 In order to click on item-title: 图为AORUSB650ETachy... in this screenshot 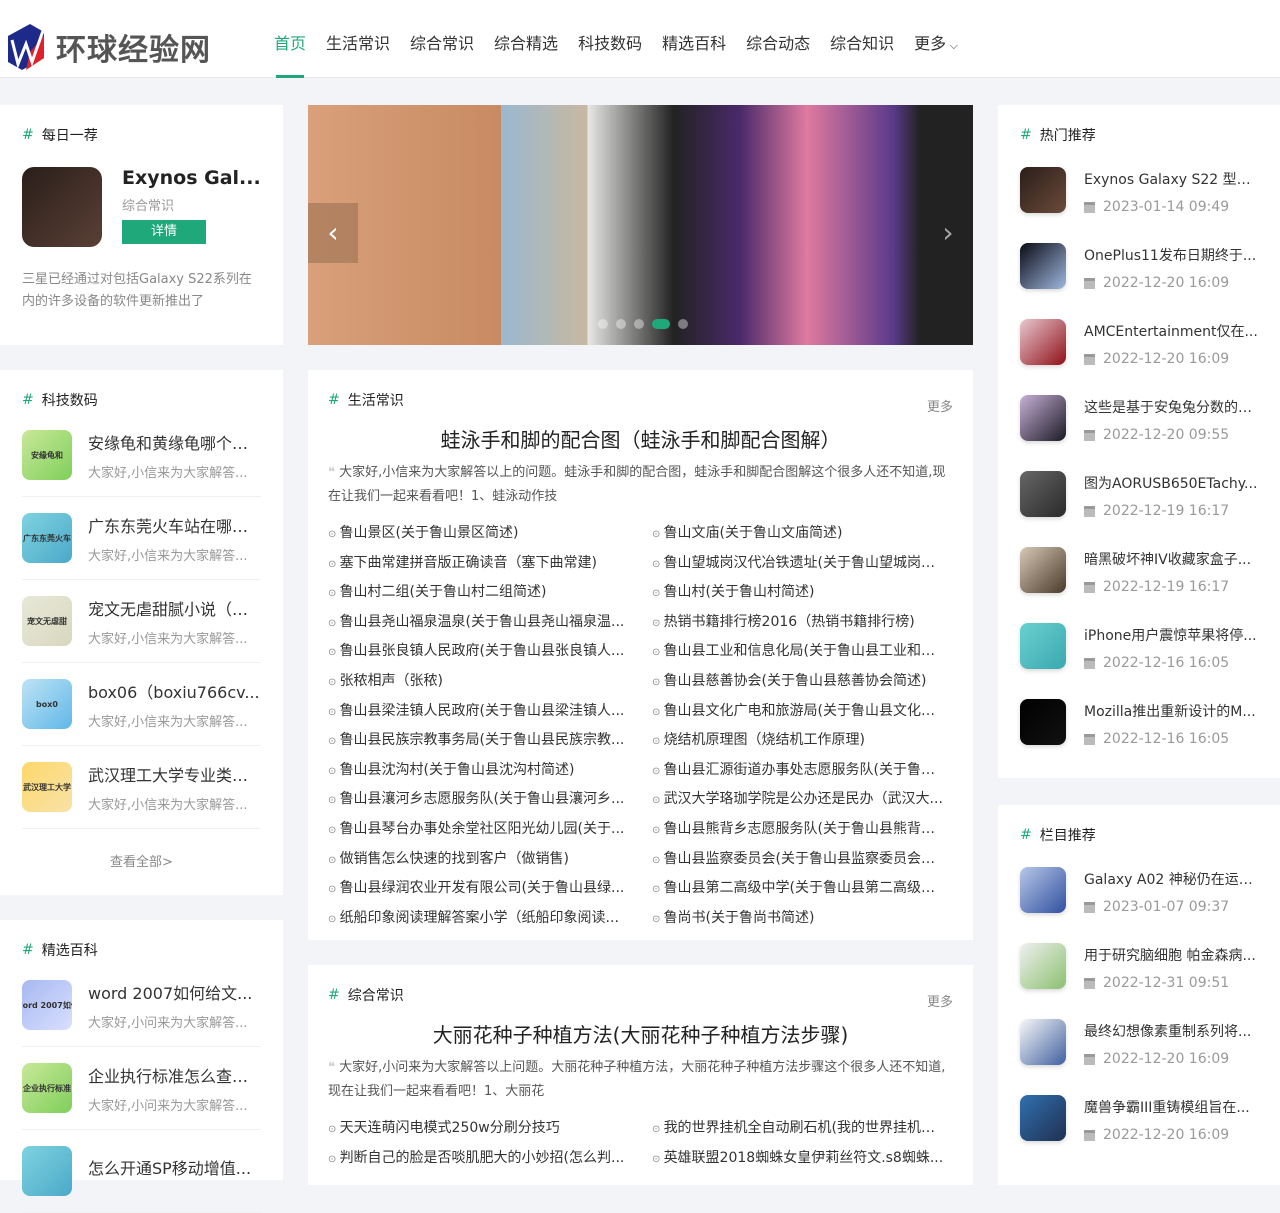, I will do `click(1172, 483)`.